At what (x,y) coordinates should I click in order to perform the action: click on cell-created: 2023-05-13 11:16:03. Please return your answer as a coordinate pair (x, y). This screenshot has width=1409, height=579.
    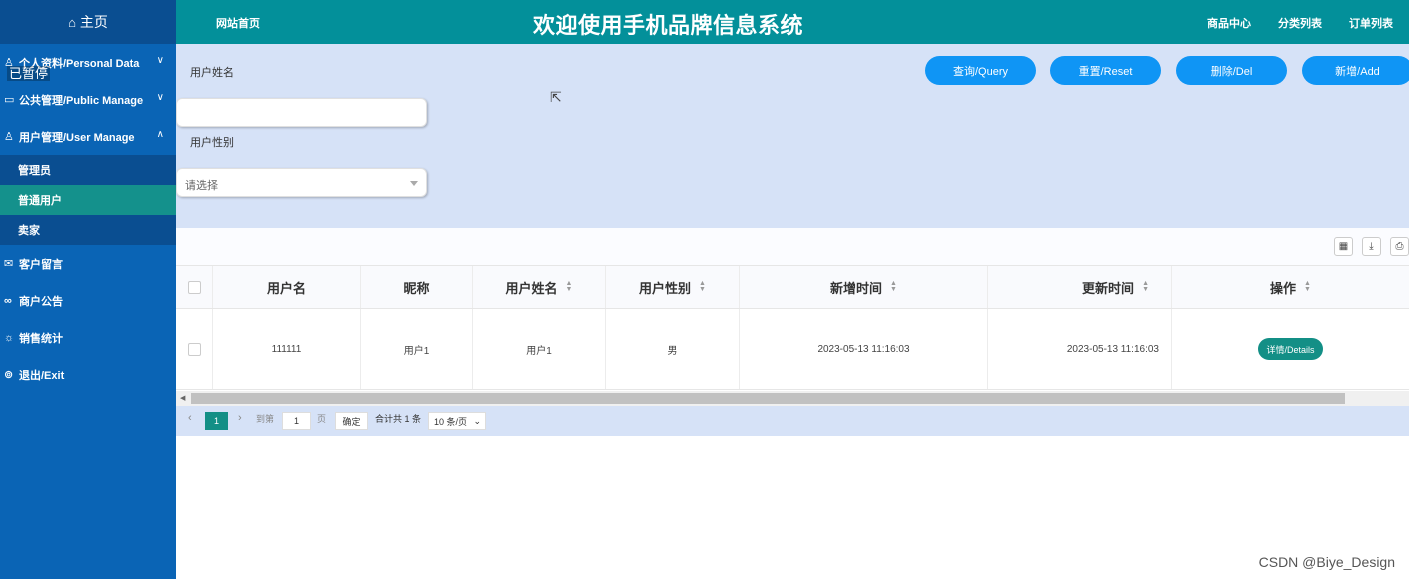
    Looking at the image, I should click on (864, 349).